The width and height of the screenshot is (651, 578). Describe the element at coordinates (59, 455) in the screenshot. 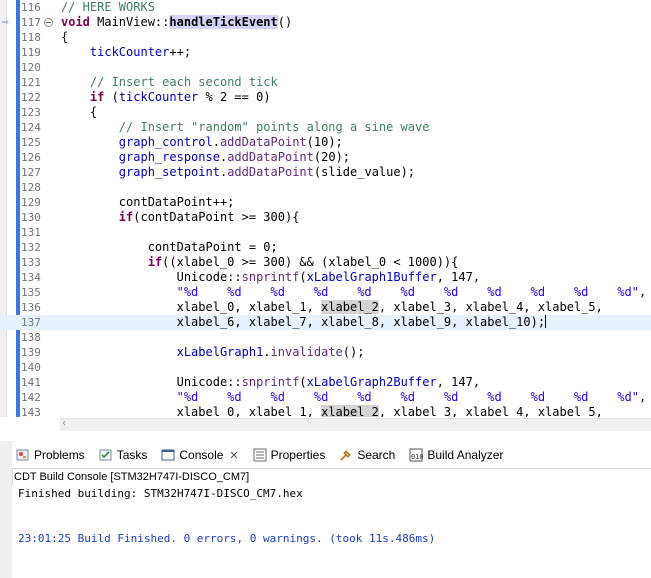

I see `tab-problems-label: Problems` at that location.